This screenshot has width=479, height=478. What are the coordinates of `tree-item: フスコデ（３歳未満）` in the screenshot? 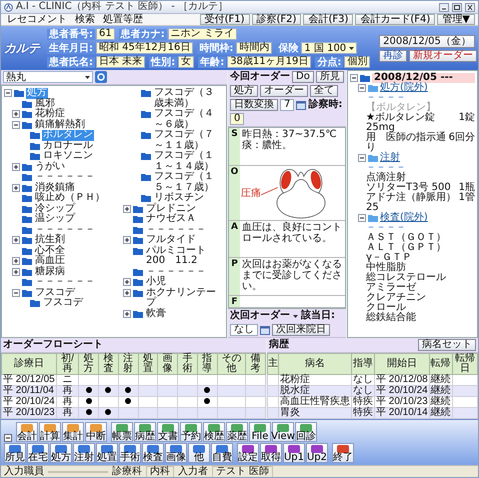 It's located at (188, 98).